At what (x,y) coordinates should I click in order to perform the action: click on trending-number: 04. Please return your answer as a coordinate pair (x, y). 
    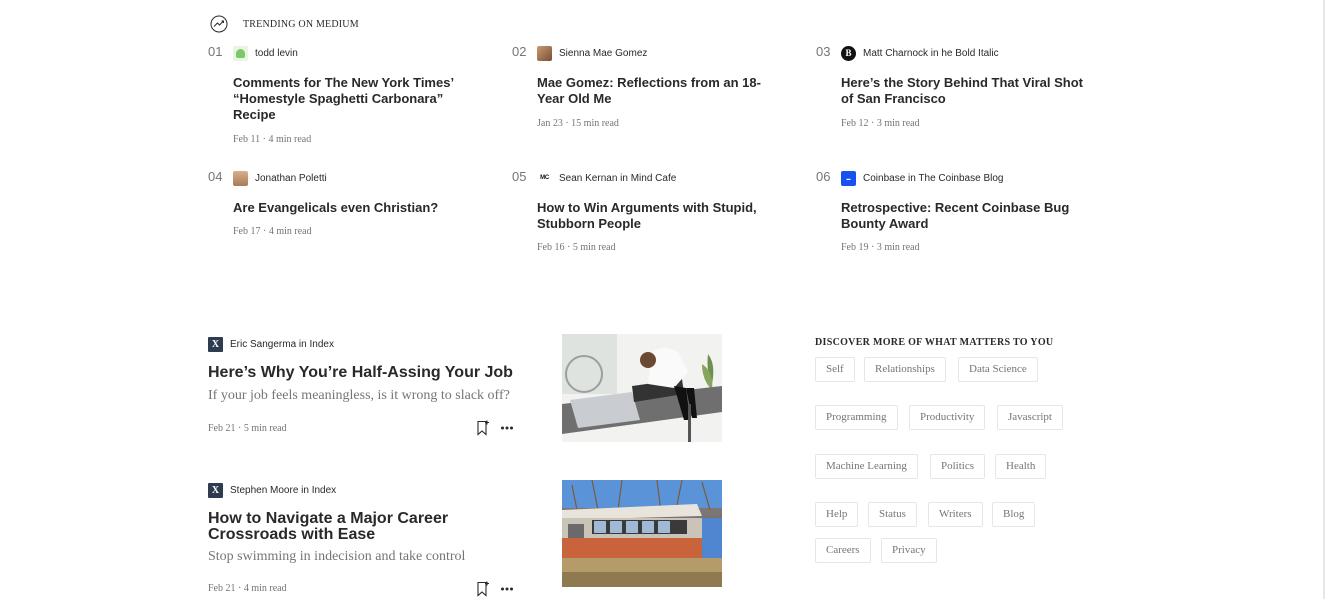
    Looking at the image, I should click on (215, 176).